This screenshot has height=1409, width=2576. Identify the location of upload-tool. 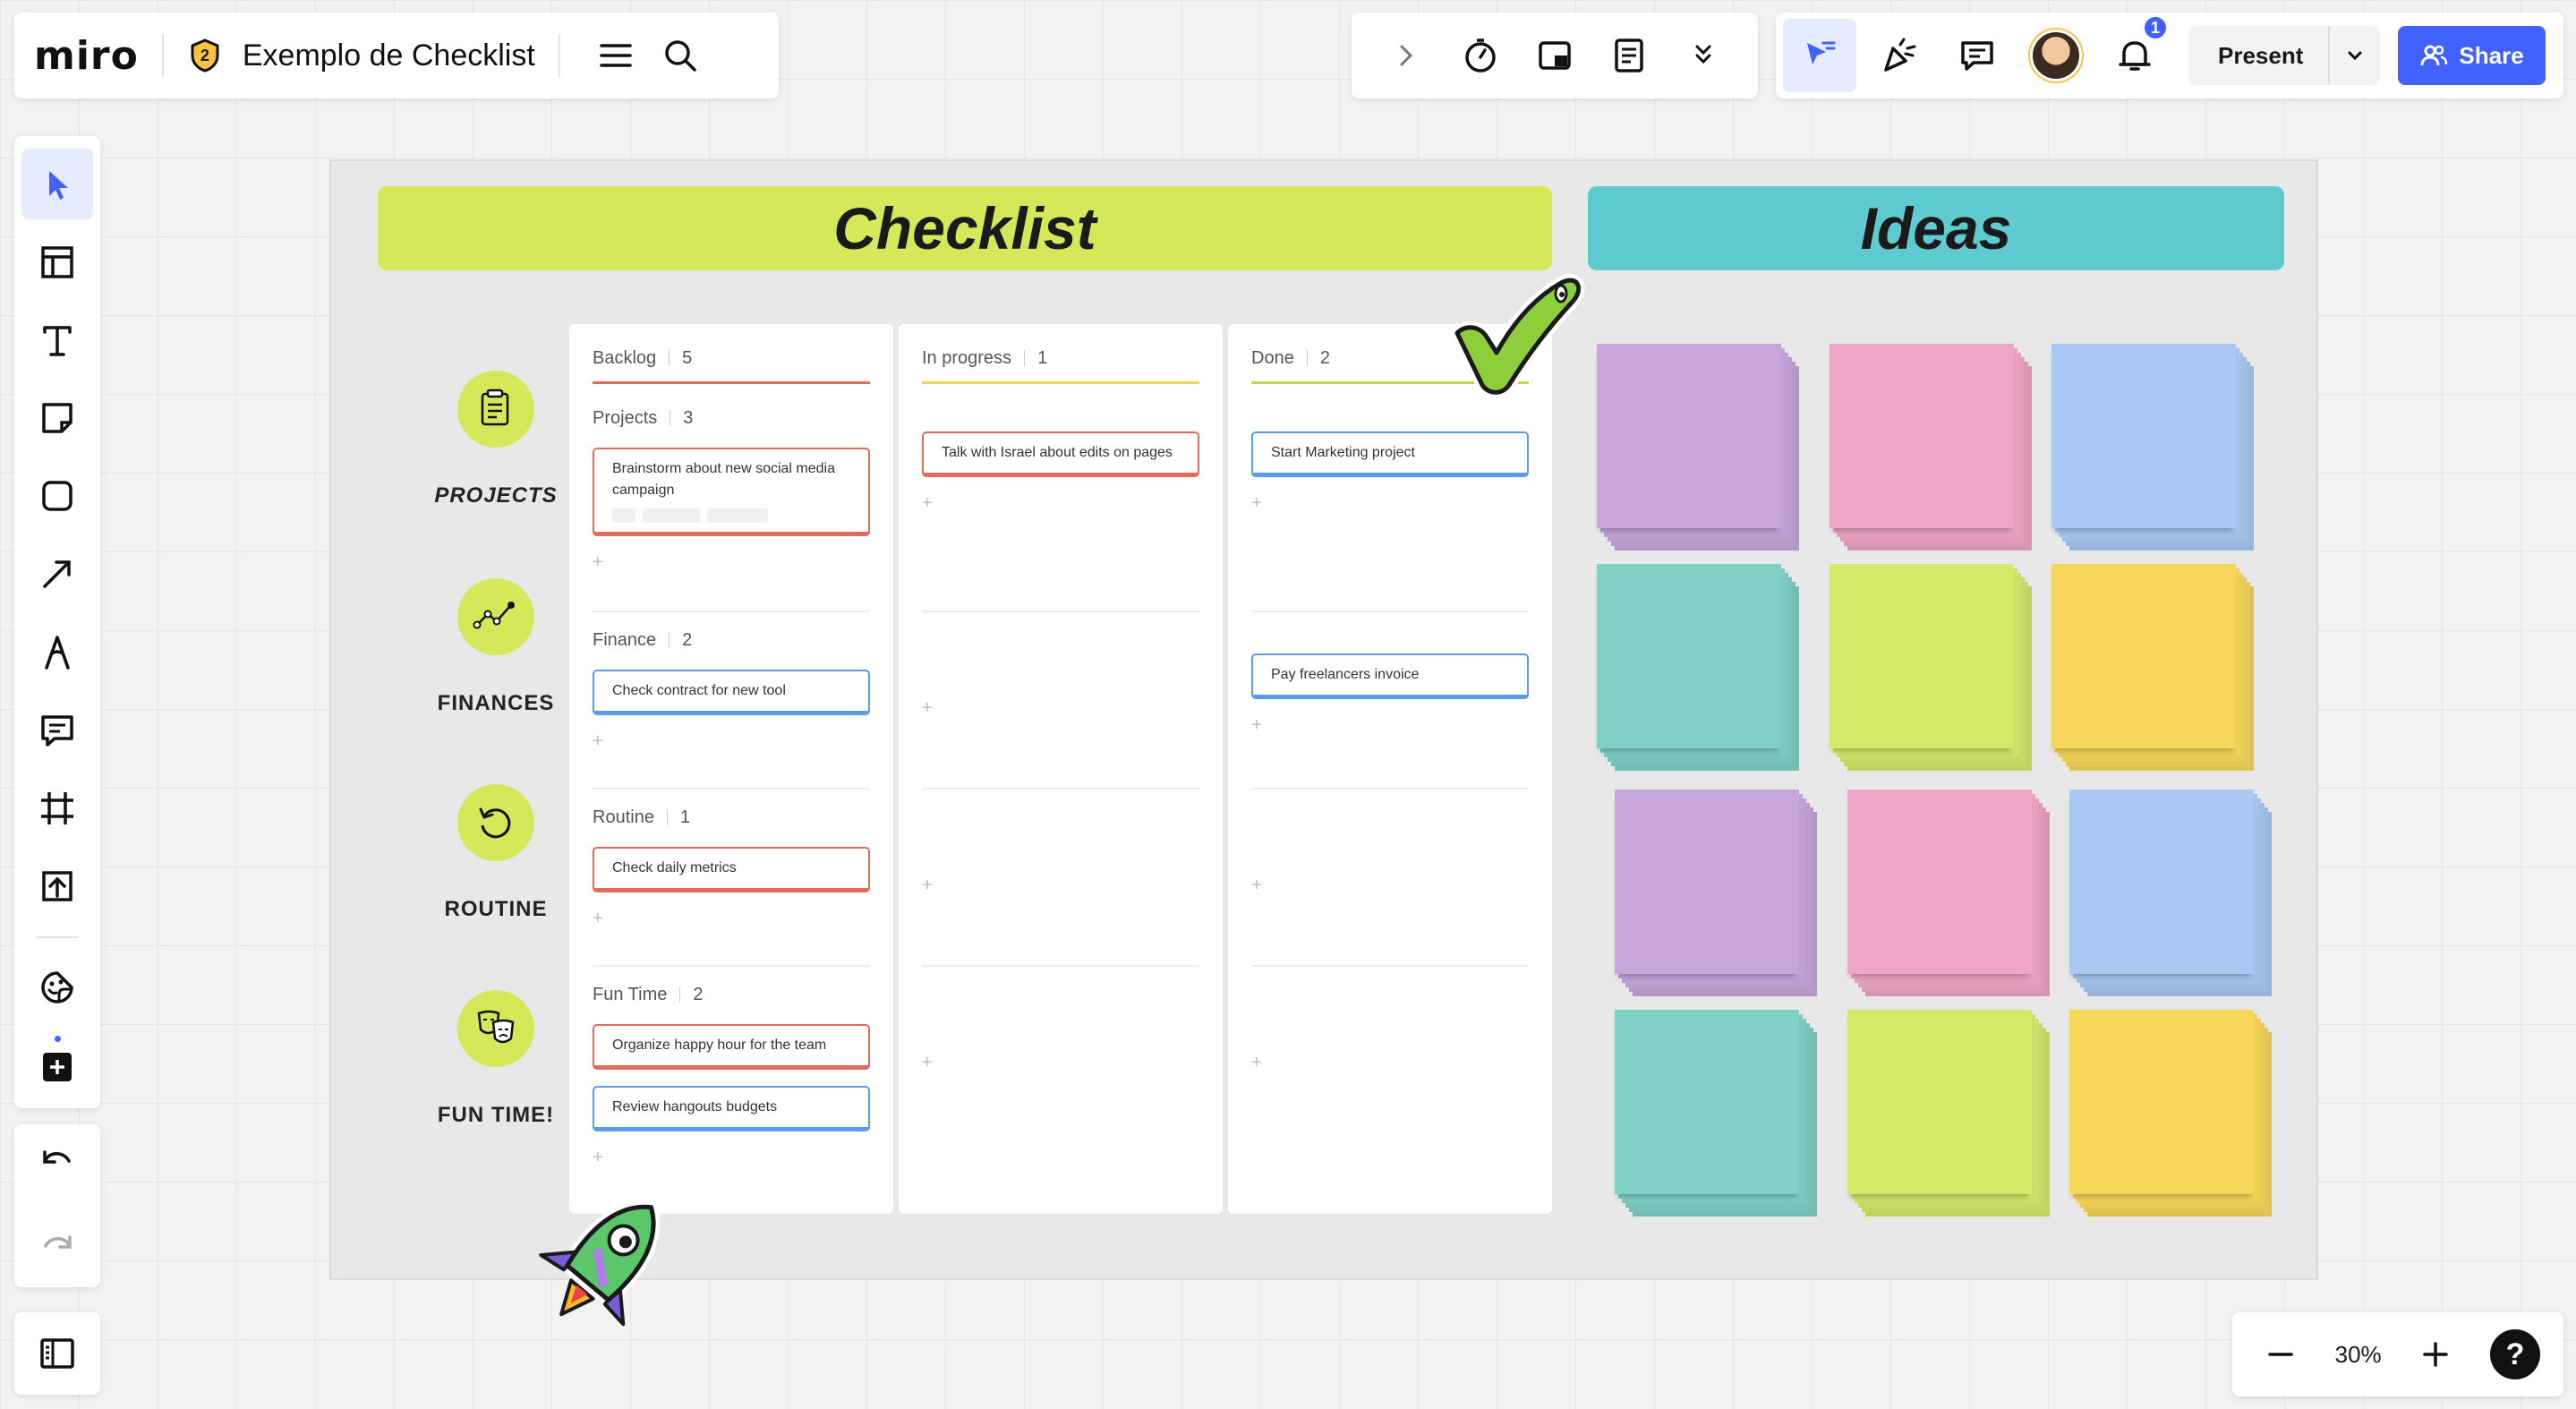
(57, 887).